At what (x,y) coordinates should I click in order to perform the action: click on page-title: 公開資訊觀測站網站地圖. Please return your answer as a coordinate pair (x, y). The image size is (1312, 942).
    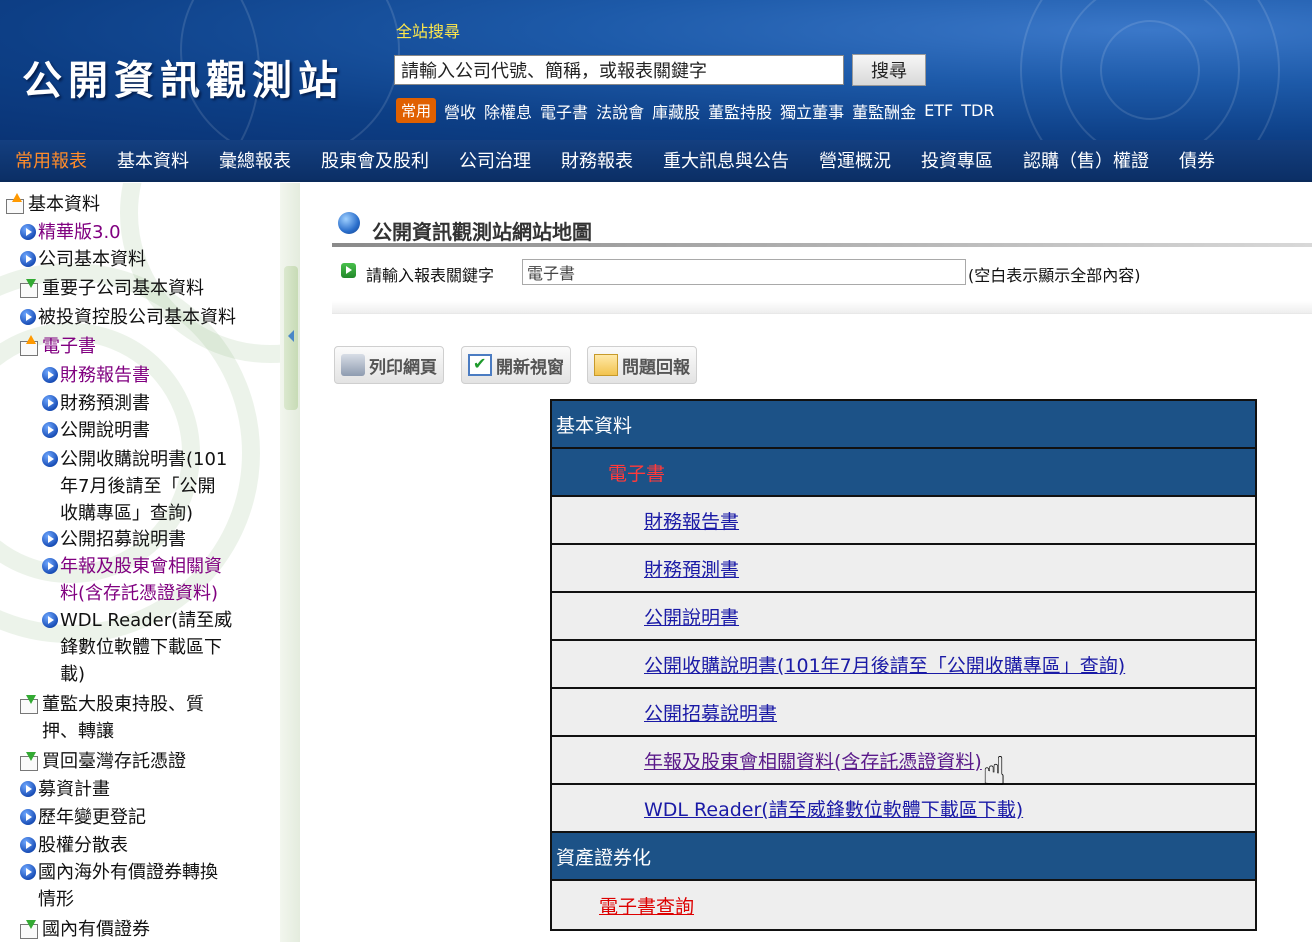
    Looking at the image, I should click on (482, 232).